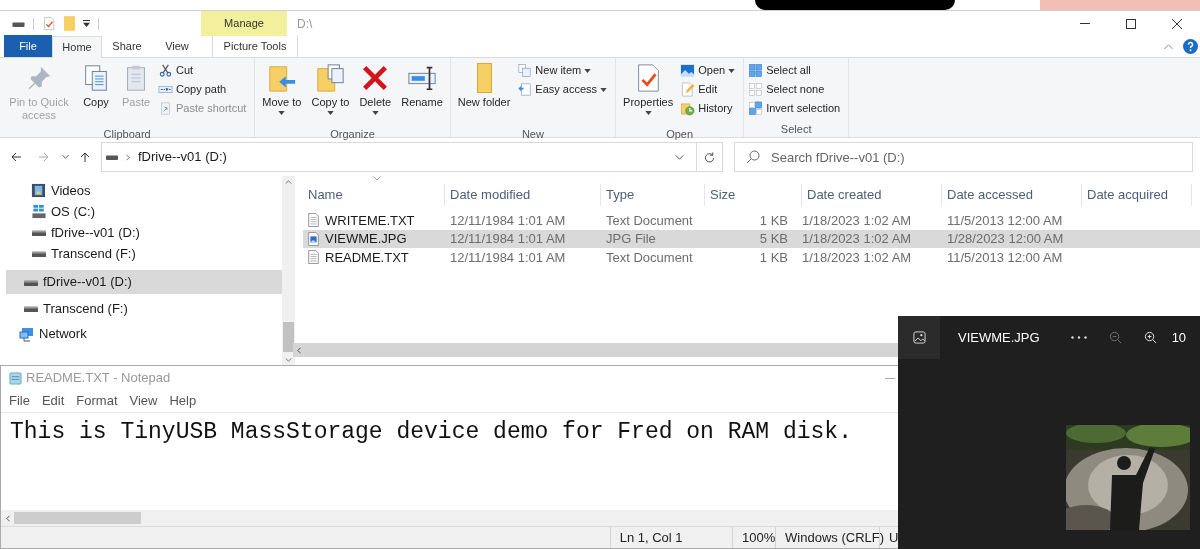 The image size is (1200, 549). What do you see at coordinates (28, 46) in the screenshot?
I see `ribbon-tab: File` at bounding box center [28, 46].